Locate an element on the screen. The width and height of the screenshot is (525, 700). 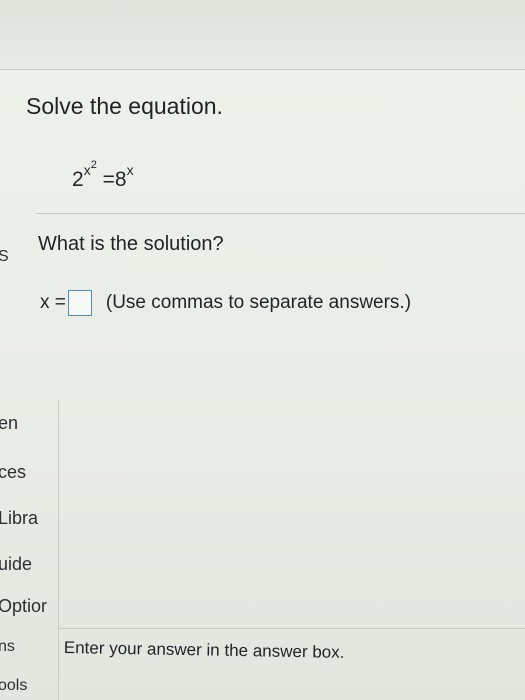
answer-row: x = (Use commas to separate answers.) is located at coordinates (225, 303).